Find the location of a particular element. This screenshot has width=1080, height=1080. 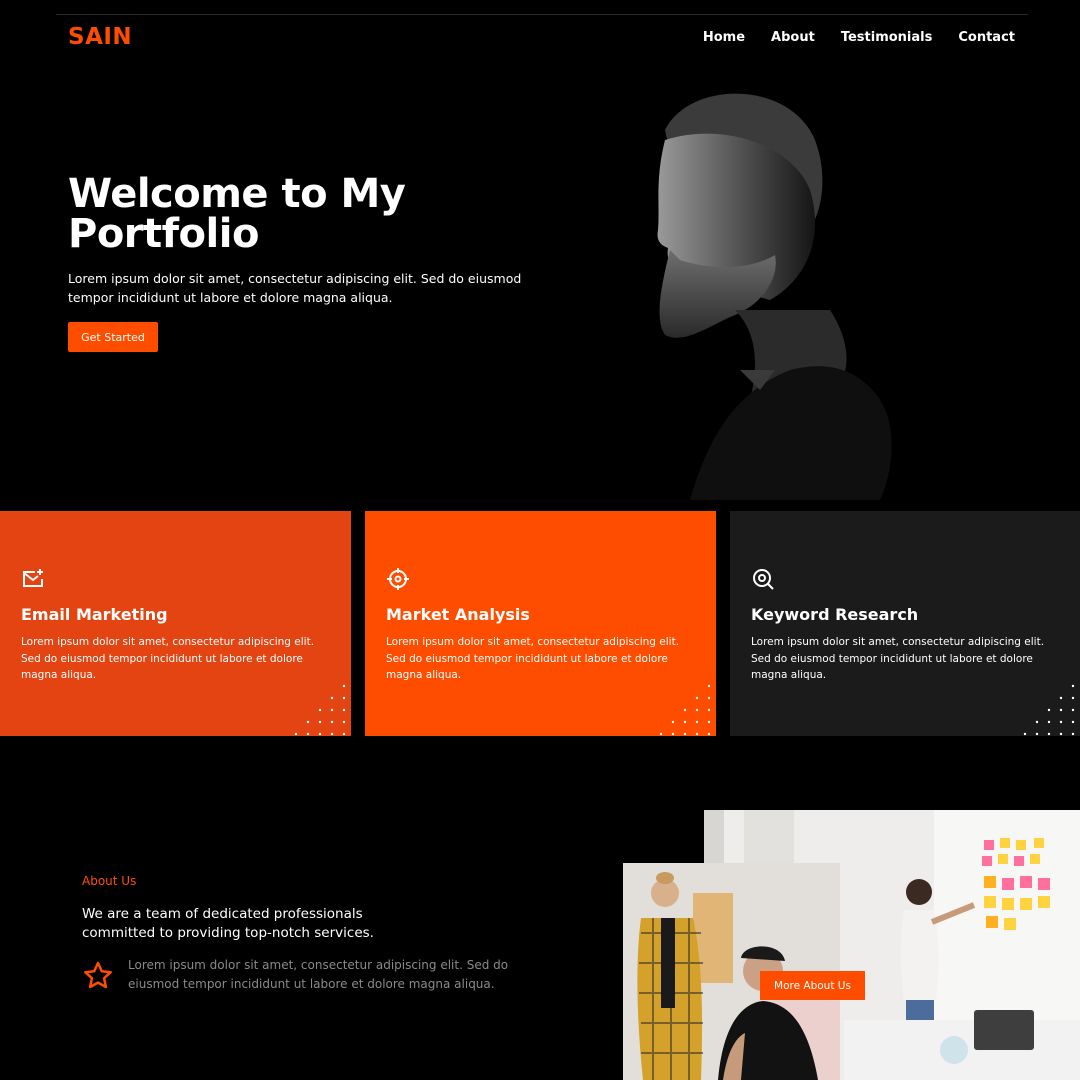

crosshair-icon is located at coordinates (398, 579).